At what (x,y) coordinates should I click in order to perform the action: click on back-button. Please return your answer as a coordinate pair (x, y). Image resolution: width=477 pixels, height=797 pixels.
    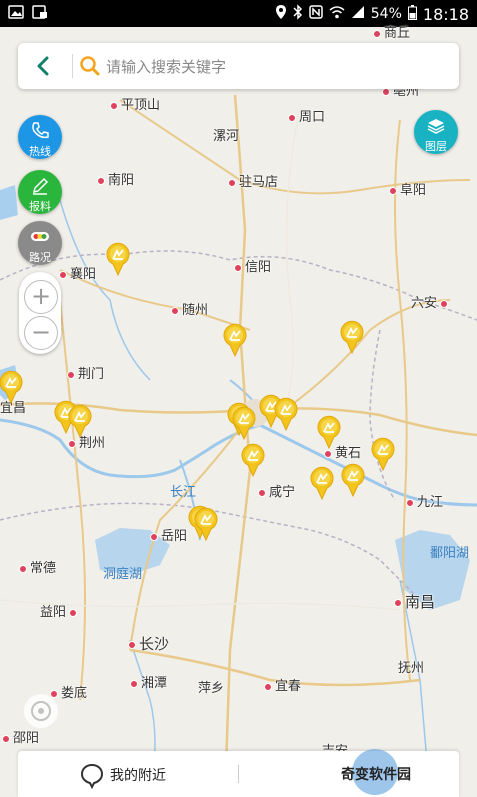
    Looking at the image, I should click on (44, 66).